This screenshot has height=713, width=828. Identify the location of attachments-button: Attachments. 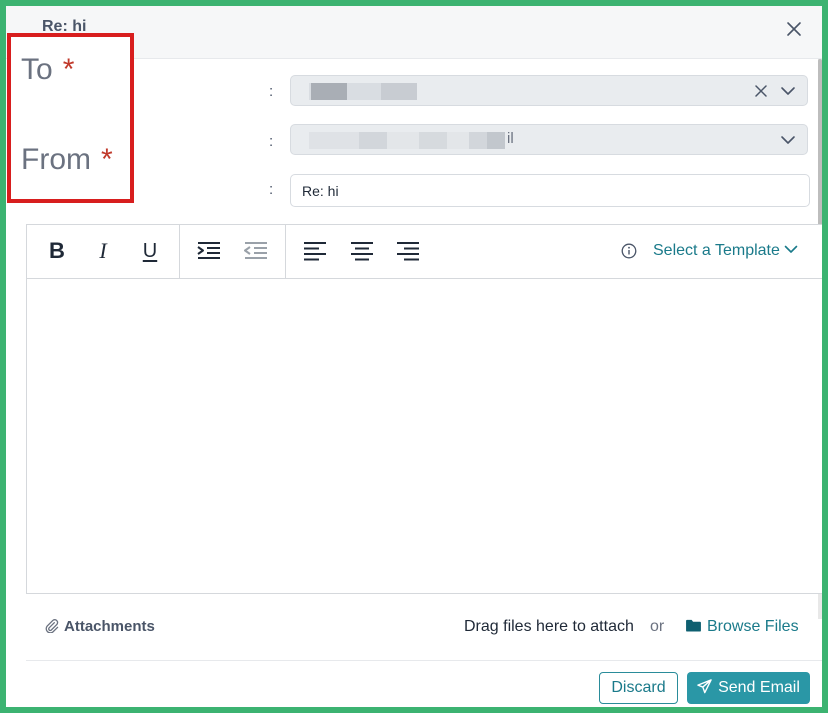
(99, 626).